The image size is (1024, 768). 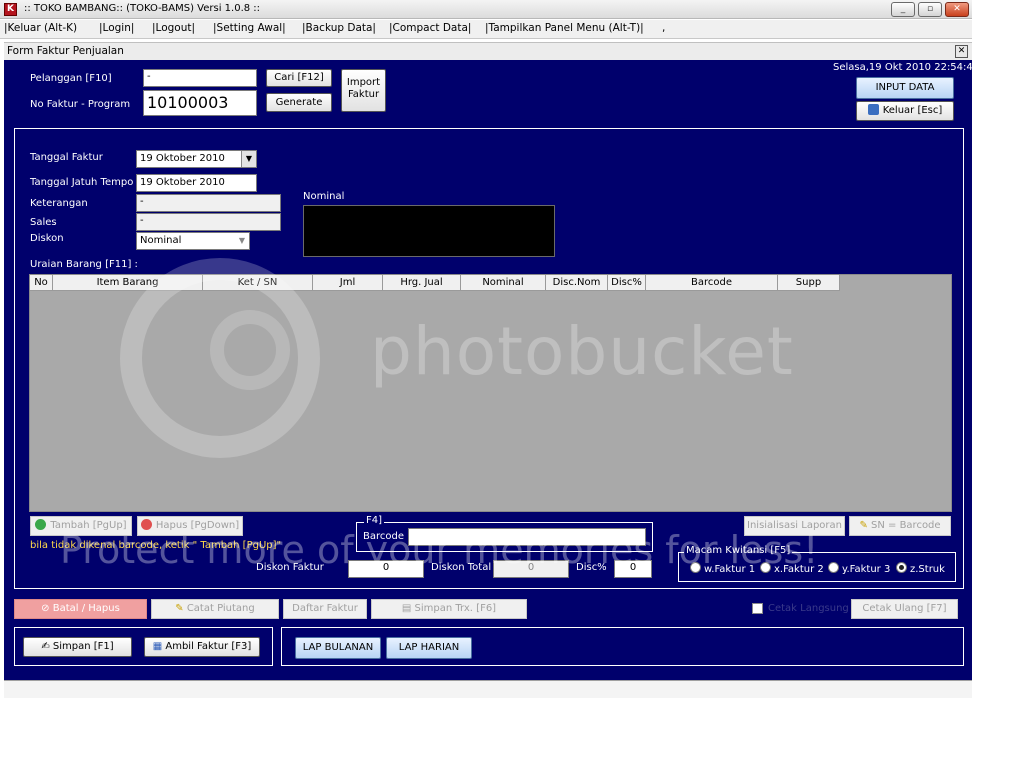 What do you see at coordinates (208, 646) in the screenshot?
I see `ambil-faktur-label: Ambil Faktur [F3]` at bounding box center [208, 646].